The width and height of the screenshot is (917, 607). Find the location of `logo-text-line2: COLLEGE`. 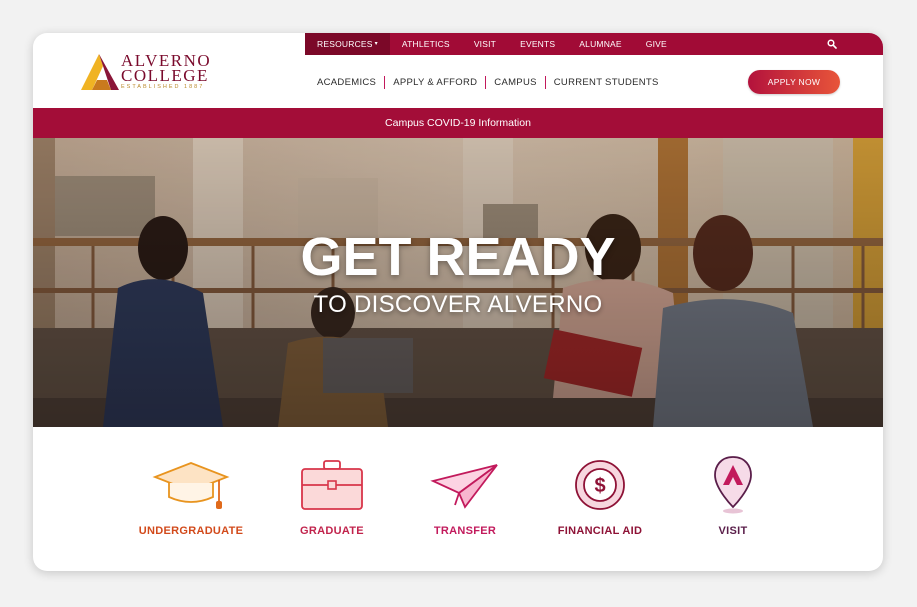

logo-text-line2: COLLEGE is located at coordinates (165, 75).